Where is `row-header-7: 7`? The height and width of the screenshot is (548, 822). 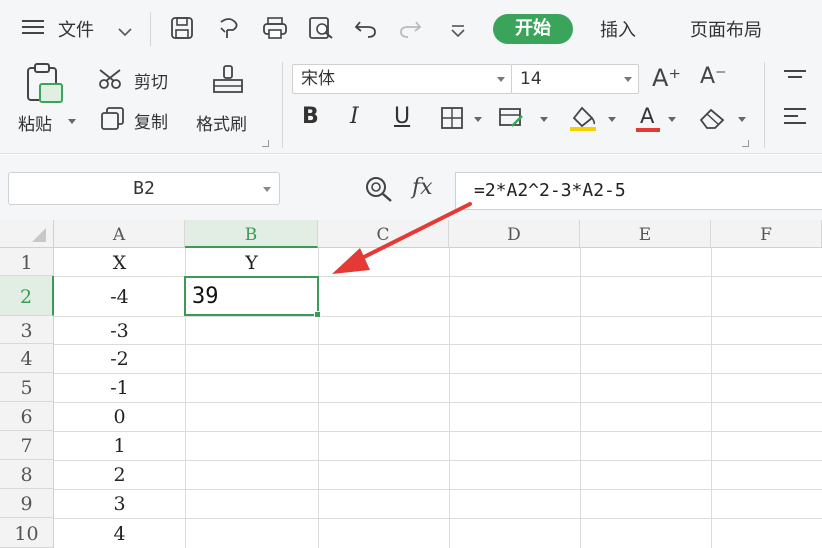
row-header-7: 7 is located at coordinates (27, 445).